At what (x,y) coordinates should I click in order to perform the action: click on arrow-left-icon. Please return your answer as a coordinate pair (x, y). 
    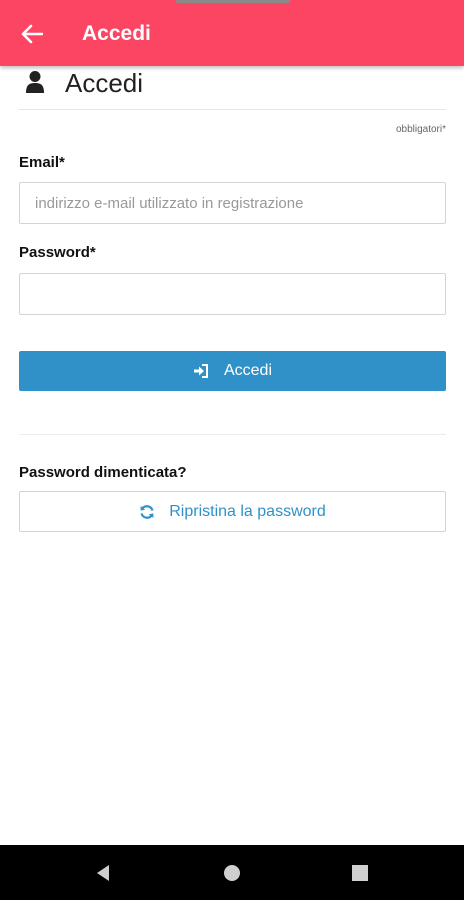
    Looking at the image, I should click on (32, 34).